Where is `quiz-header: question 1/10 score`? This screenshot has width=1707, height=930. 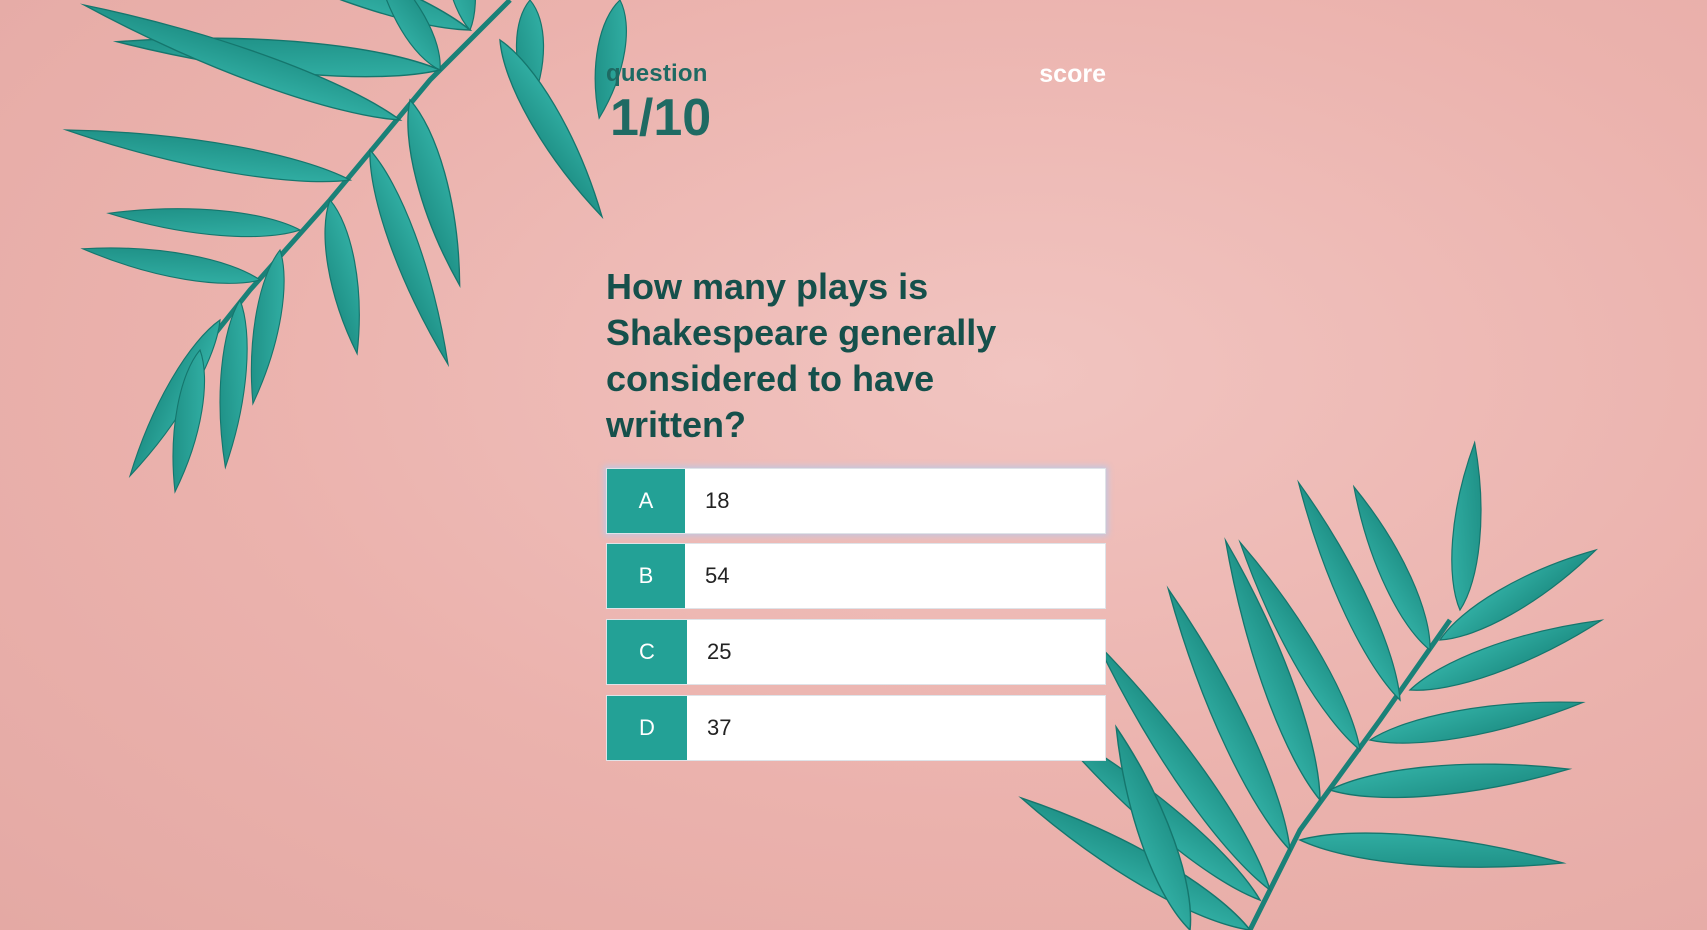 quiz-header: question 1/10 score is located at coordinates (856, 103).